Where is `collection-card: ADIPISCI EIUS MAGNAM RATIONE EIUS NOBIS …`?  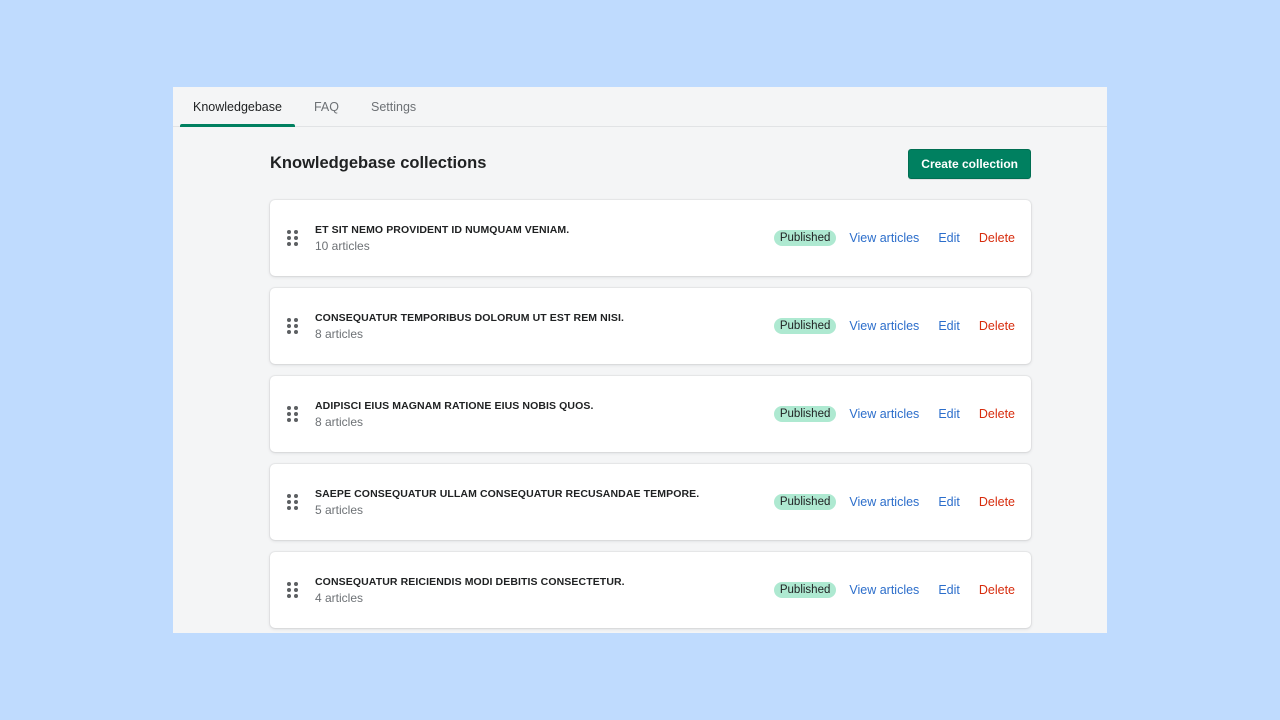 collection-card: ADIPISCI EIUS MAGNAM RATIONE EIUS NOBIS … is located at coordinates (650, 414).